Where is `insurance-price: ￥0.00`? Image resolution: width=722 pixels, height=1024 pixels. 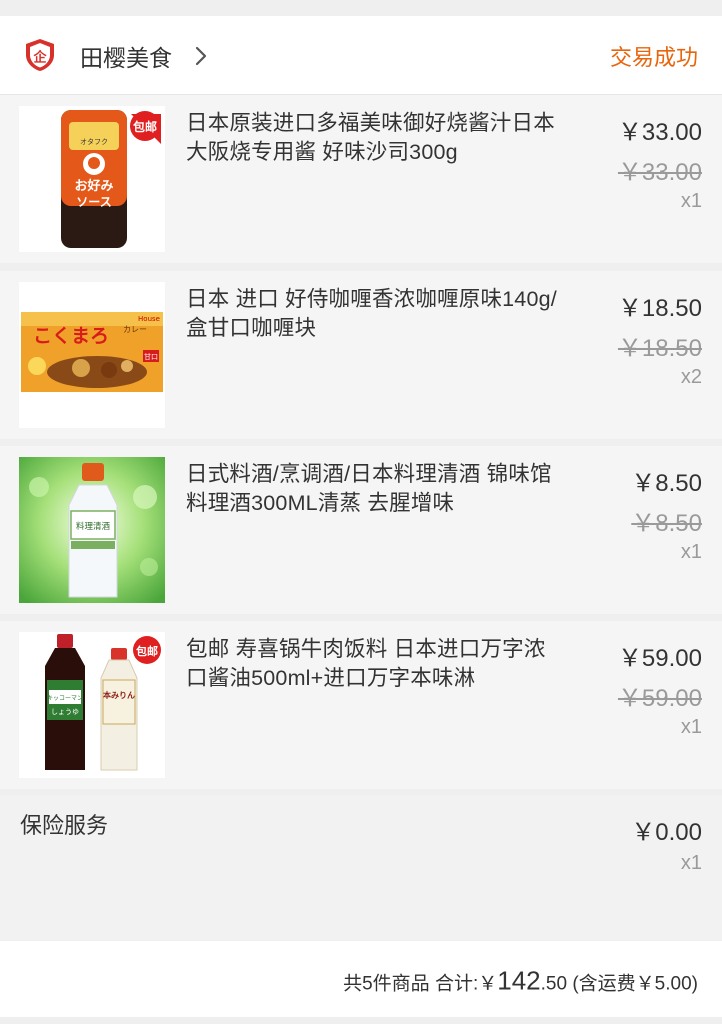 insurance-price: ￥0.00 is located at coordinates (666, 832).